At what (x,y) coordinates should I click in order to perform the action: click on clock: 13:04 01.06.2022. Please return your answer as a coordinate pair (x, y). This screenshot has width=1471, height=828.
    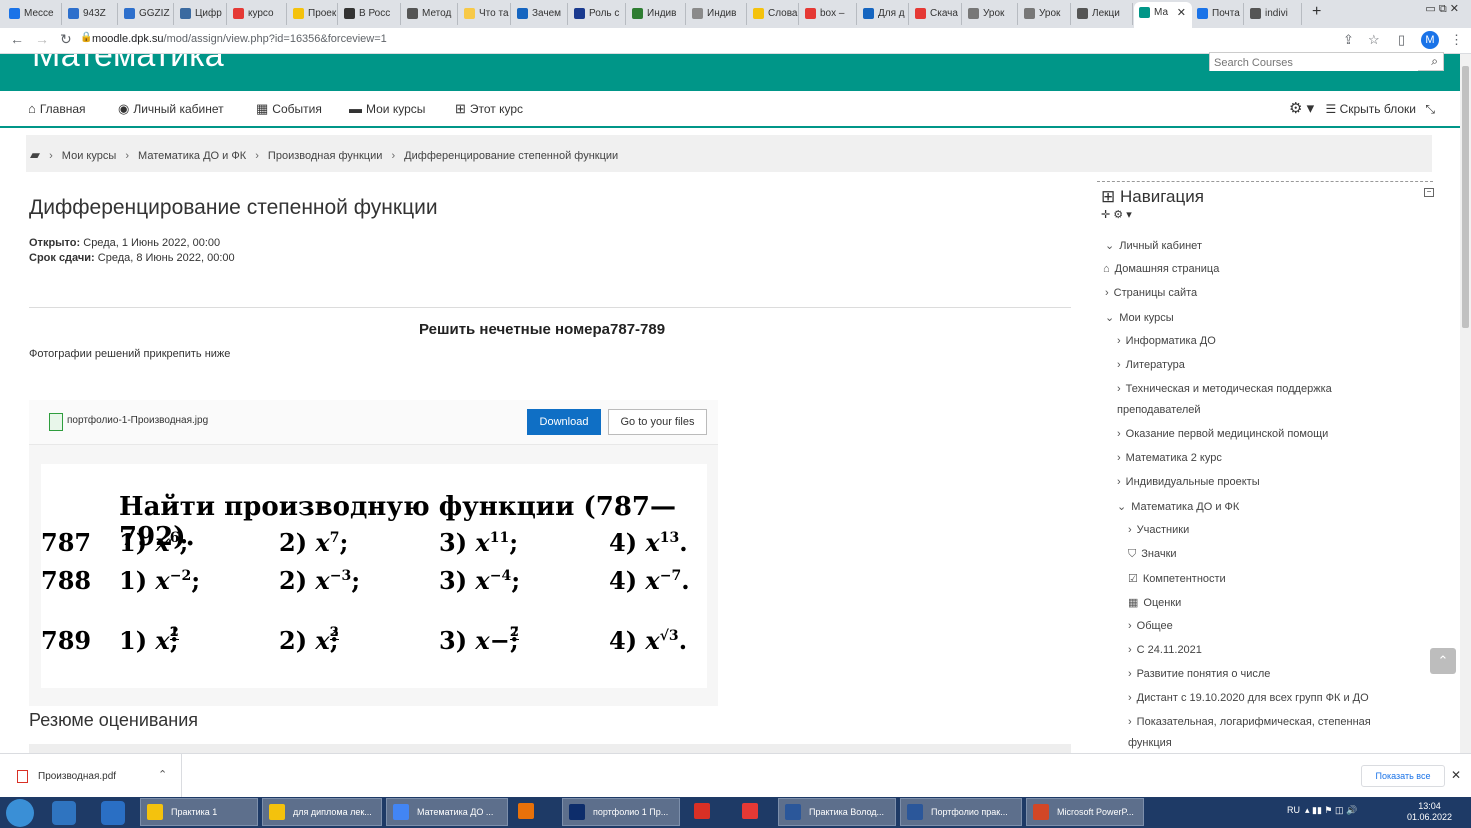
    Looking at the image, I should click on (1429, 812).